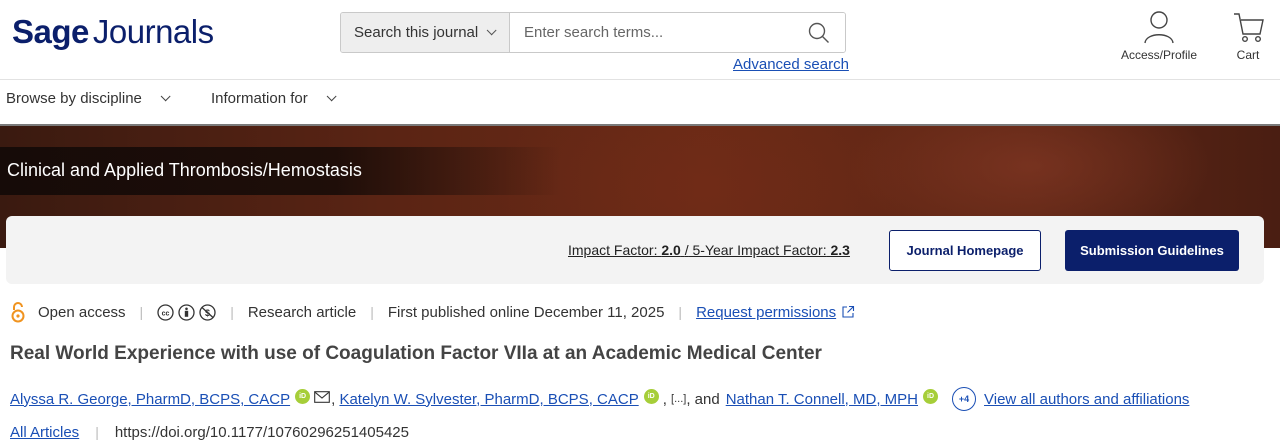 The image size is (1280, 448). I want to click on access-profile-button: Access/Profile, so click(1159, 36).